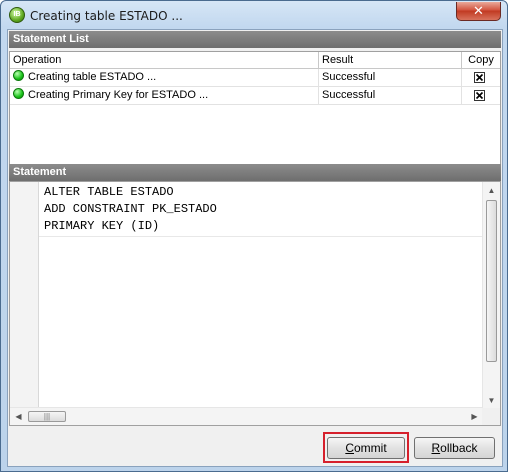  What do you see at coordinates (481, 60) in the screenshot?
I see `column-copy: Copy` at bounding box center [481, 60].